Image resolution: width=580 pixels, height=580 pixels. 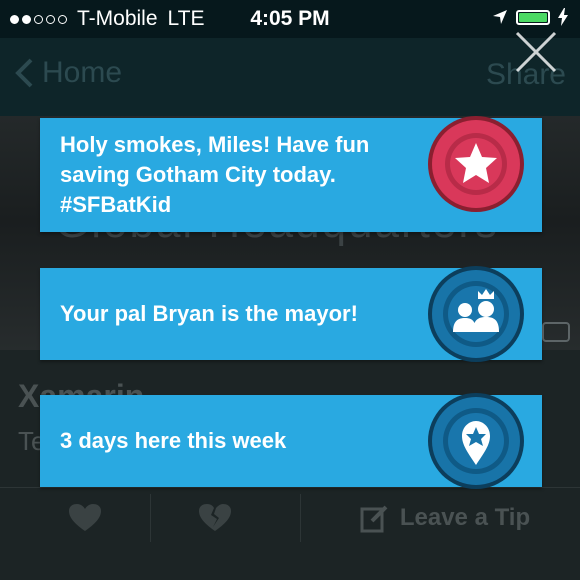 I want to click on dislike-button, so click(x=215, y=518).